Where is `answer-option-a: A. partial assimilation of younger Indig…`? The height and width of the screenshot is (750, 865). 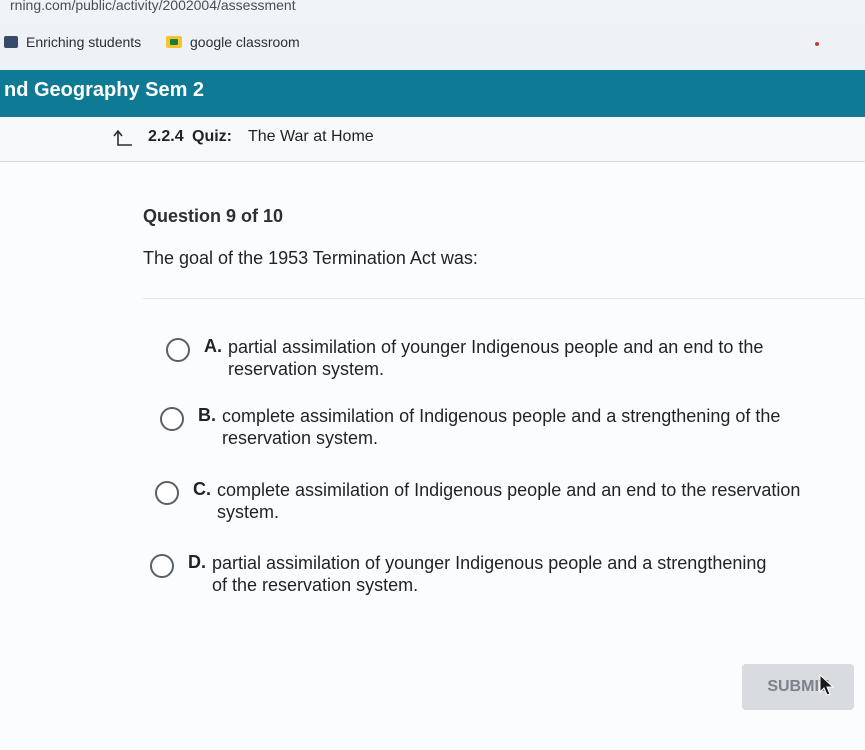
answer-option-a: A. partial assimilation of younger Indig… is located at coordinates (491, 358).